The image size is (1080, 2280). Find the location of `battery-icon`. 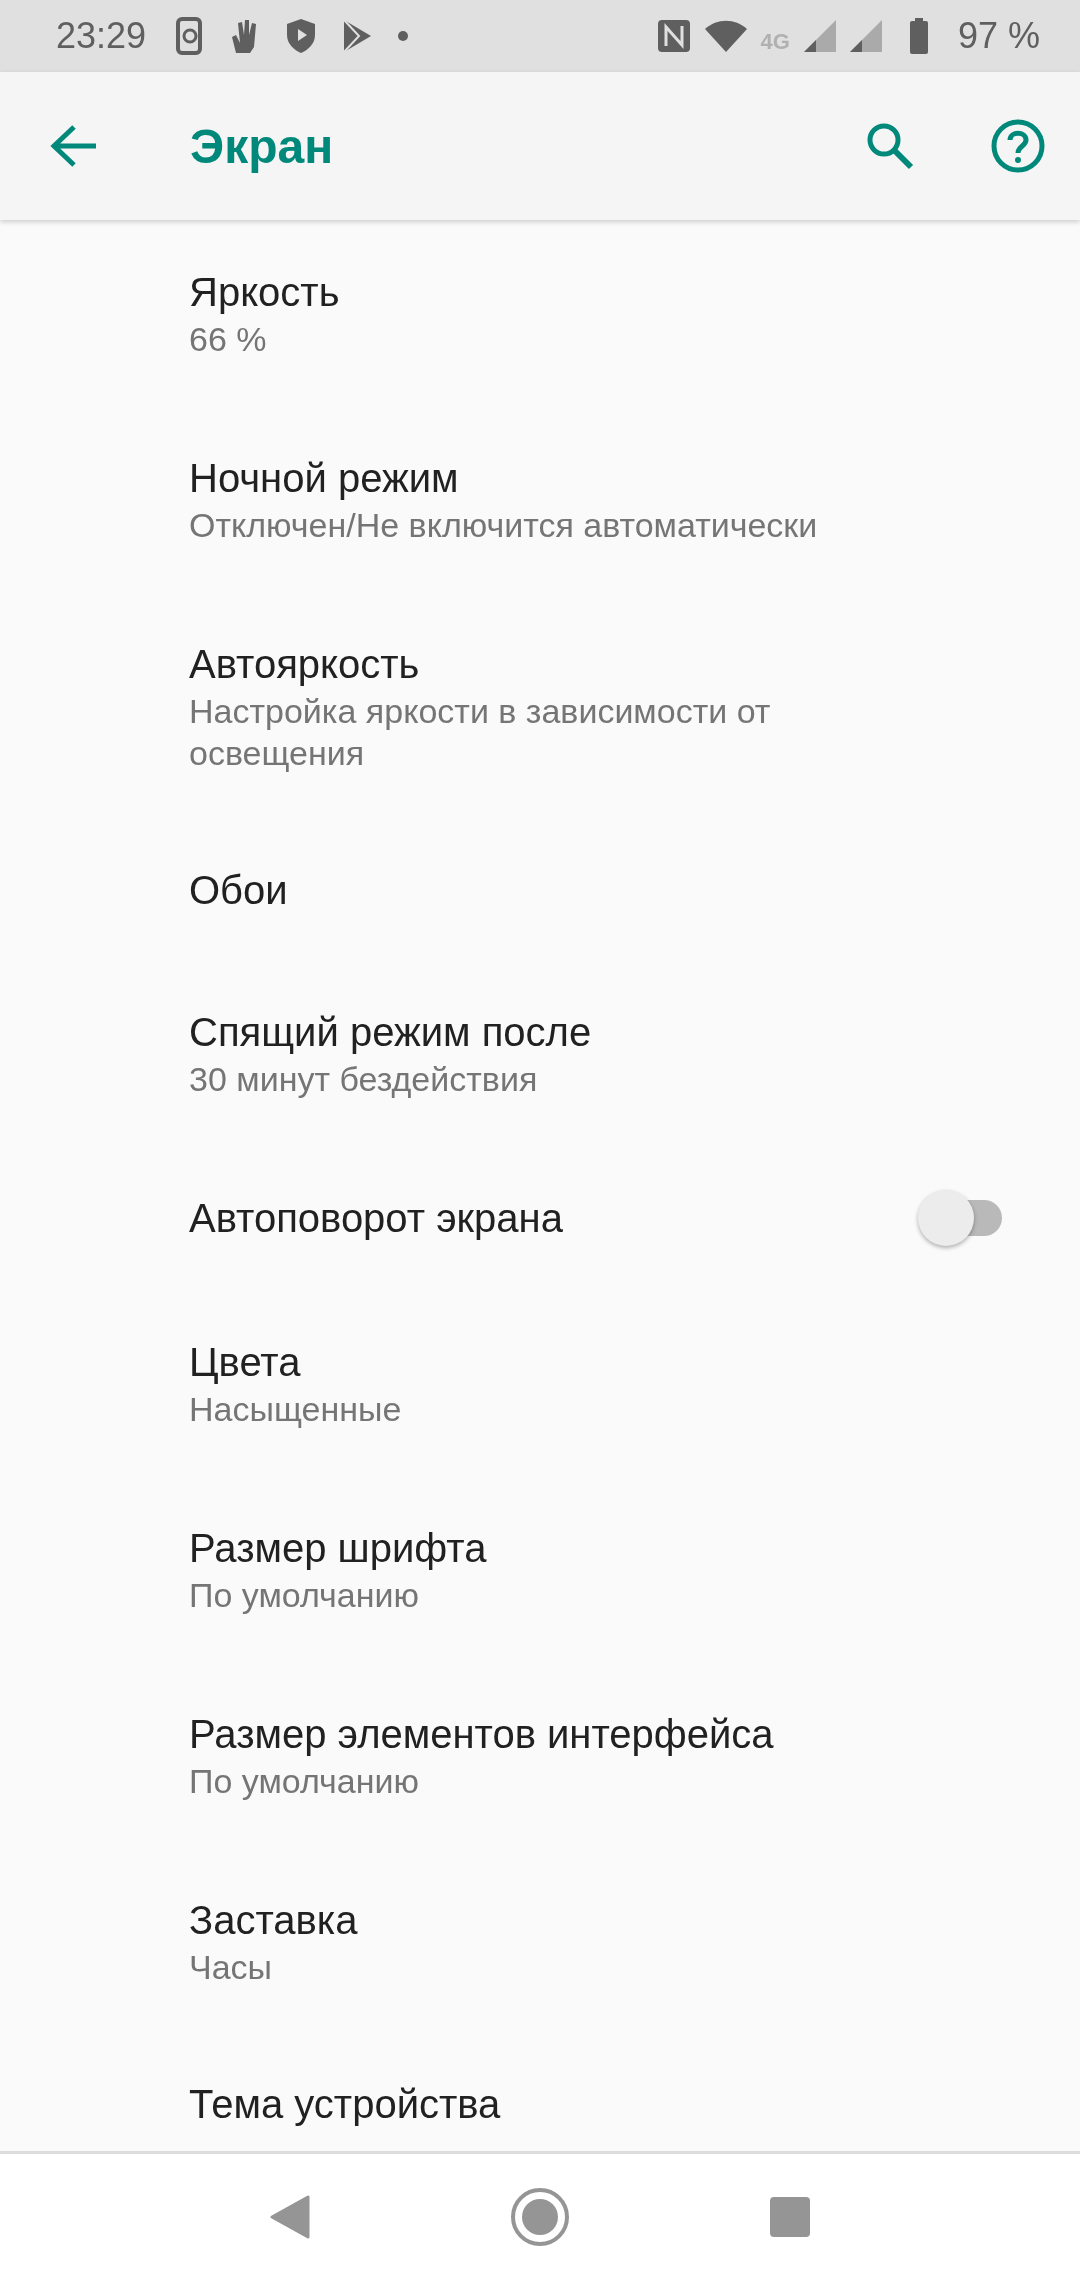

battery-icon is located at coordinates (918, 36).